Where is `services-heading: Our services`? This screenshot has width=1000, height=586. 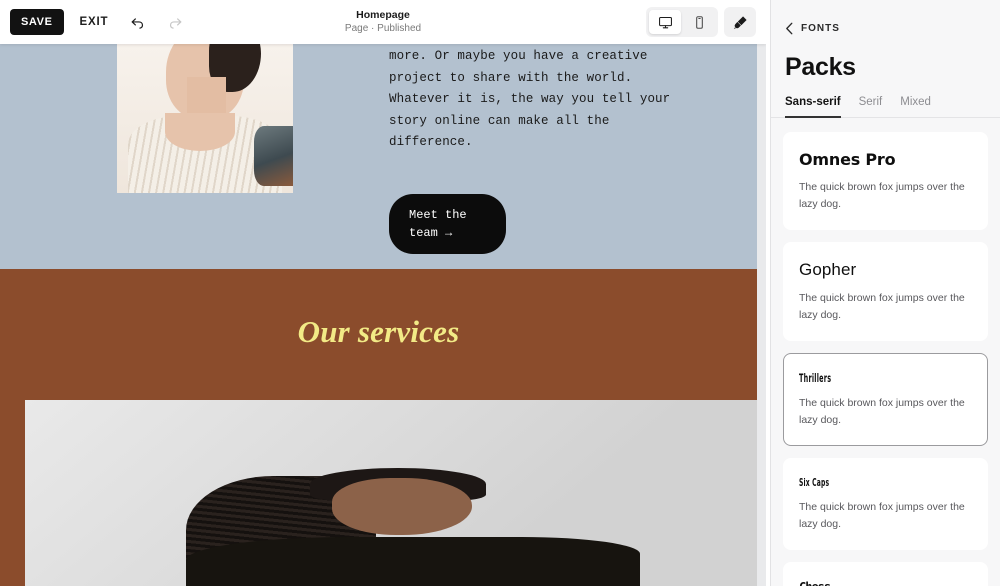 services-heading: Our services is located at coordinates (378, 332).